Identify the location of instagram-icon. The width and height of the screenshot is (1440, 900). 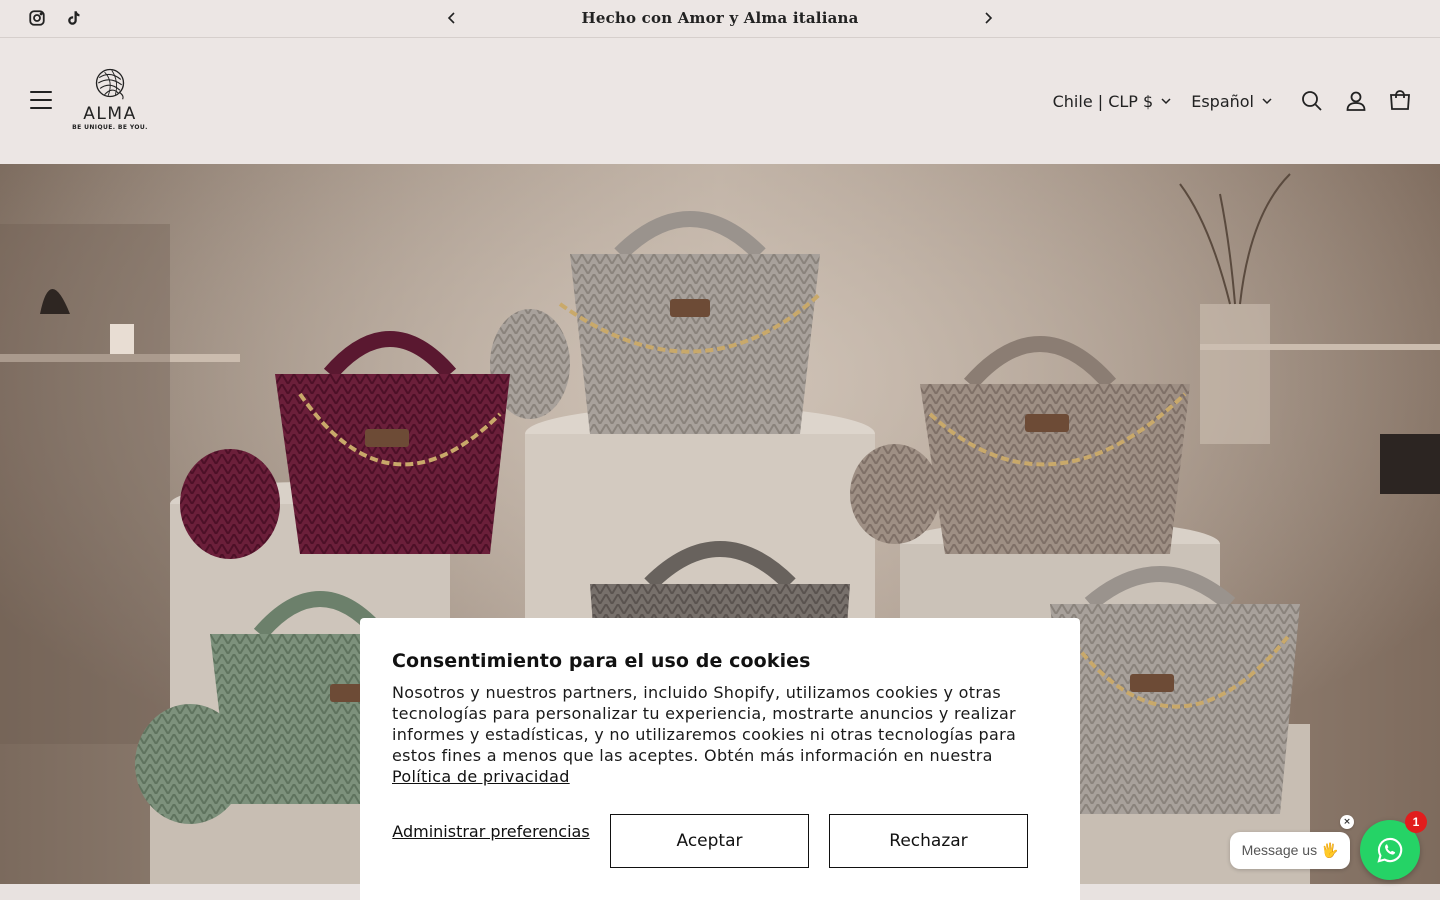
(38, 19).